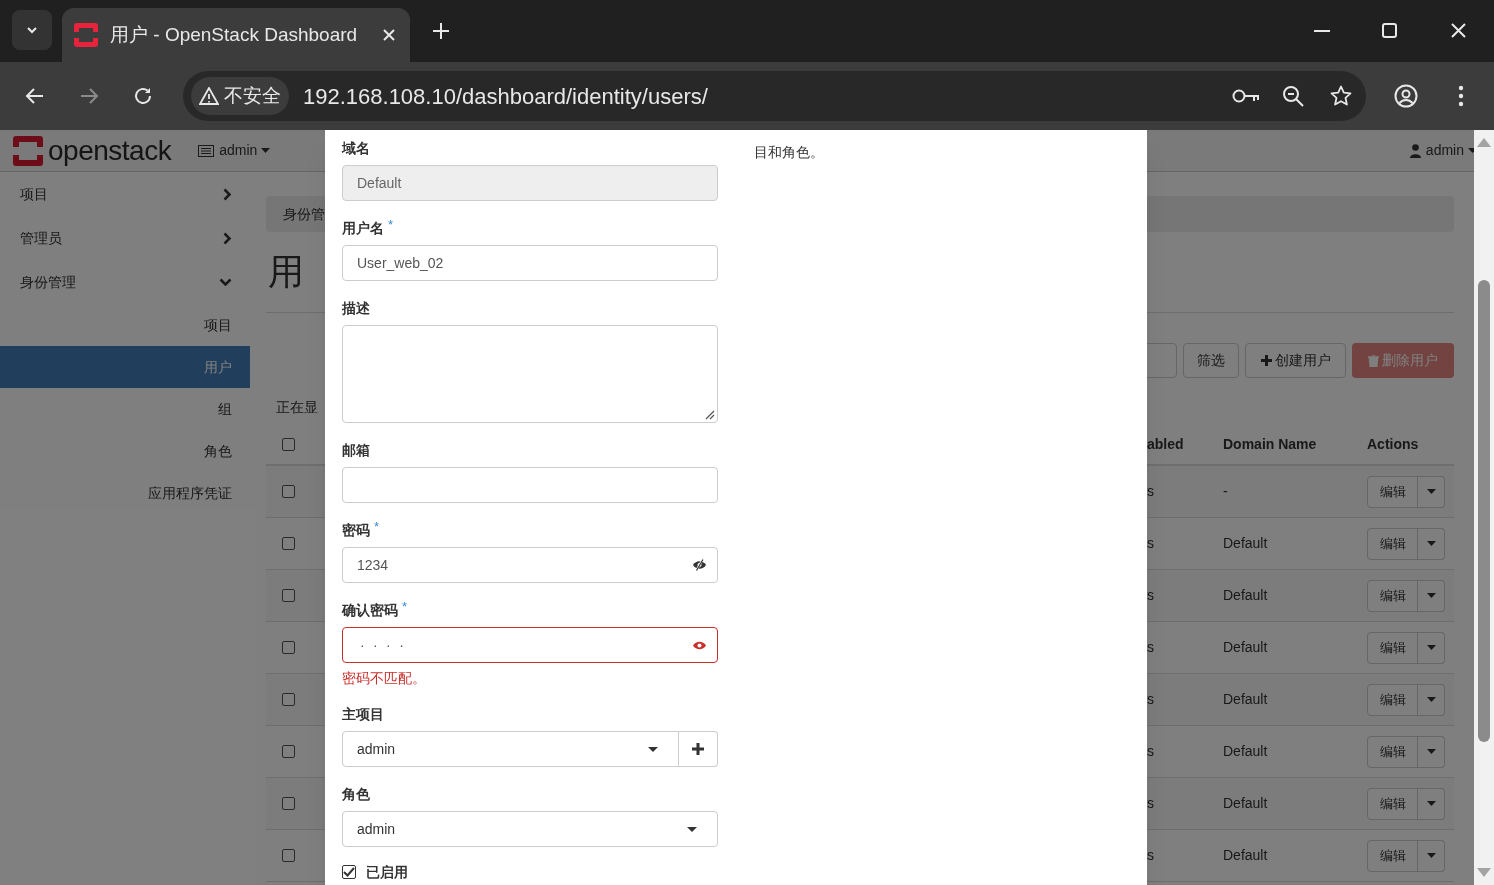  Describe the element at coordinates (304, 214) in the screenshot. I see `breadcrumb-link: 身份管` at that location.